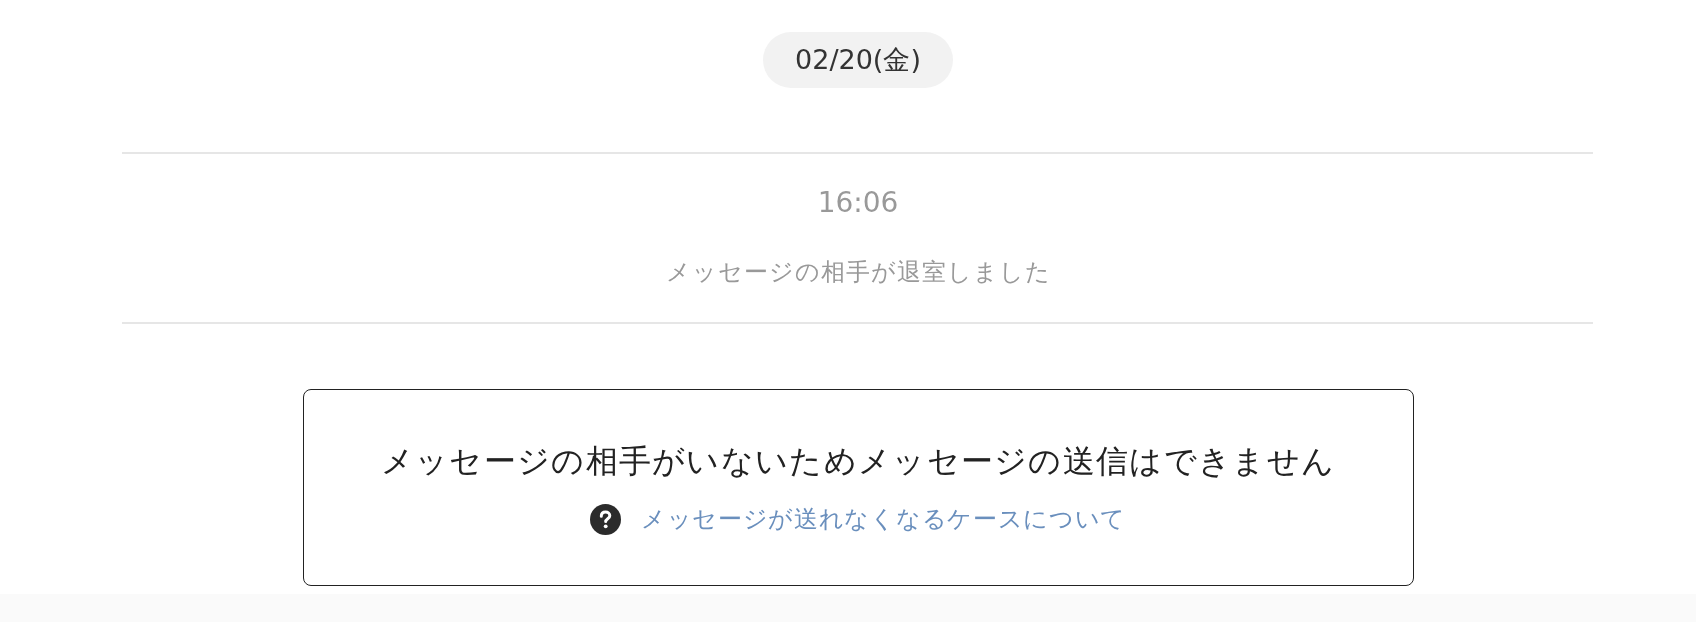 The image size is (1696, 622). What do you see at coordinates (858, 60) in the screenshot?
I see `date-chip: 02/20(金)` at bounding box center [858, 60].